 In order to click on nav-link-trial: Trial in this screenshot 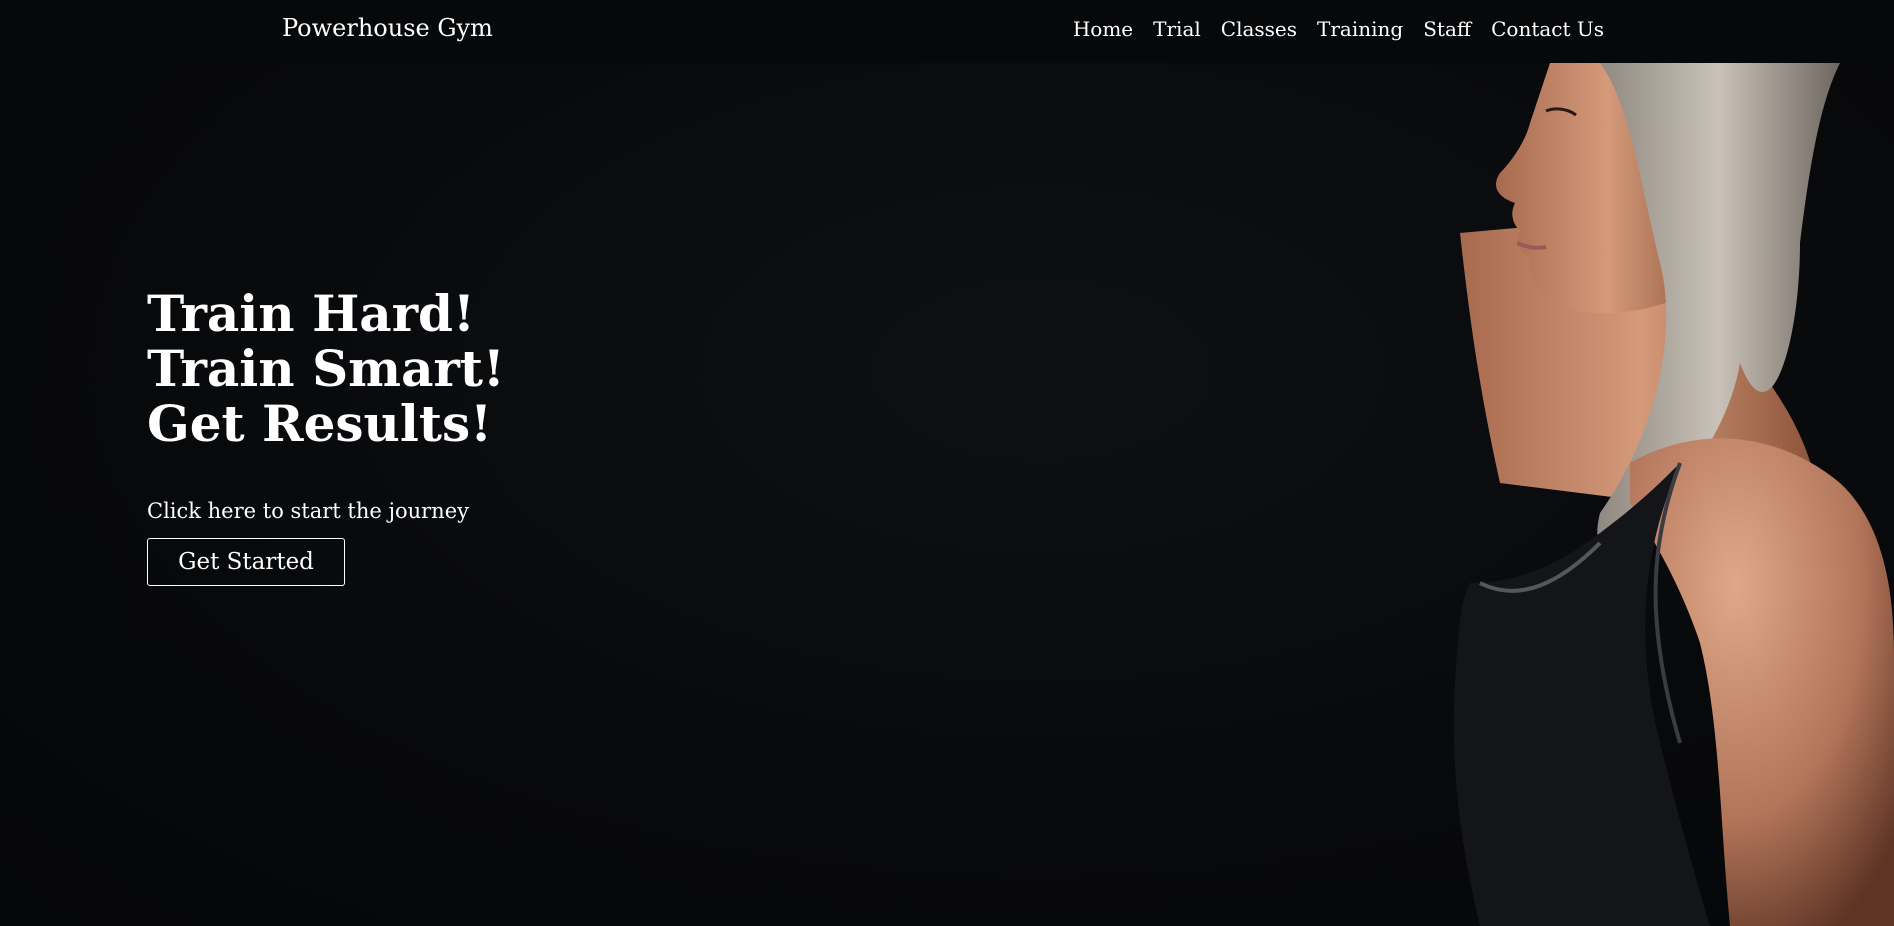, I will do `click(1177, 29)`.